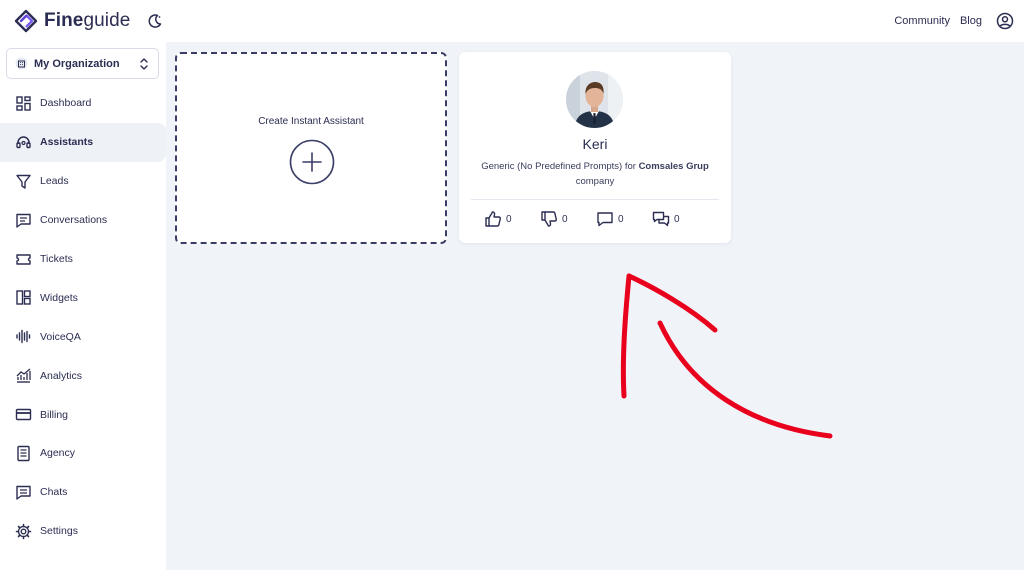 Image resolution: width=1024 pixels, height=570 pixels. I want to click on sidebar-item-dashboard: Dashboard, so click(83, 103).